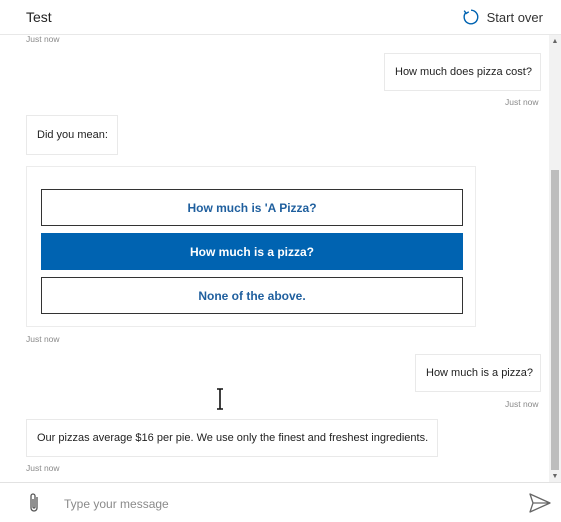  Describe the element at coordinates (471, 17) in the screenshot. I see `refresh-icon` at that location.